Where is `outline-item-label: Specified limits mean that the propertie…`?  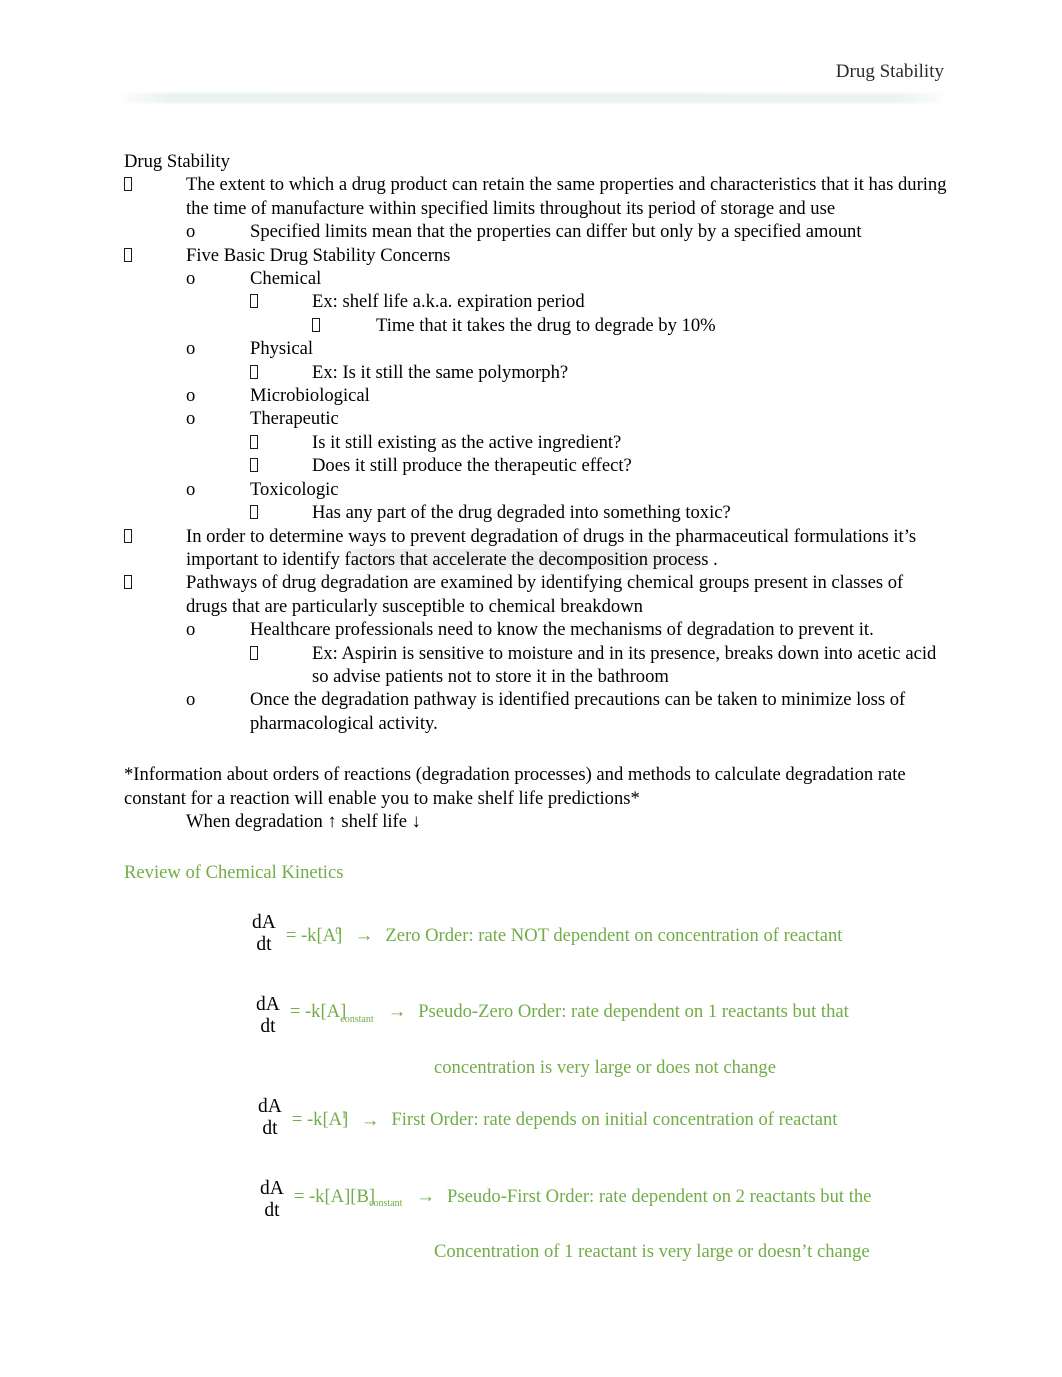 outline-item-label: Specified limits mean that the propertie… is located at coordinates (556, 232).